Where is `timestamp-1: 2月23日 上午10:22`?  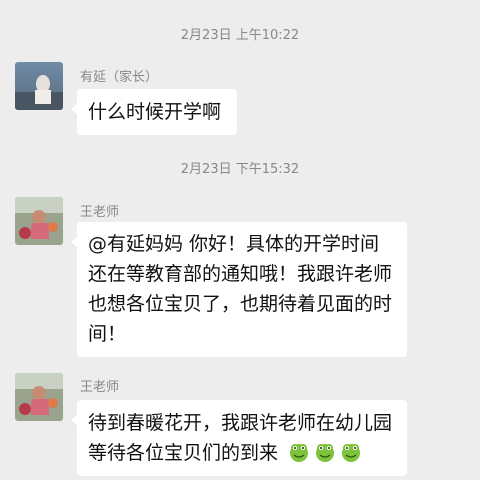
timestamp-1: 2月23日 上午10:22 is located at coordinates (240, 35).